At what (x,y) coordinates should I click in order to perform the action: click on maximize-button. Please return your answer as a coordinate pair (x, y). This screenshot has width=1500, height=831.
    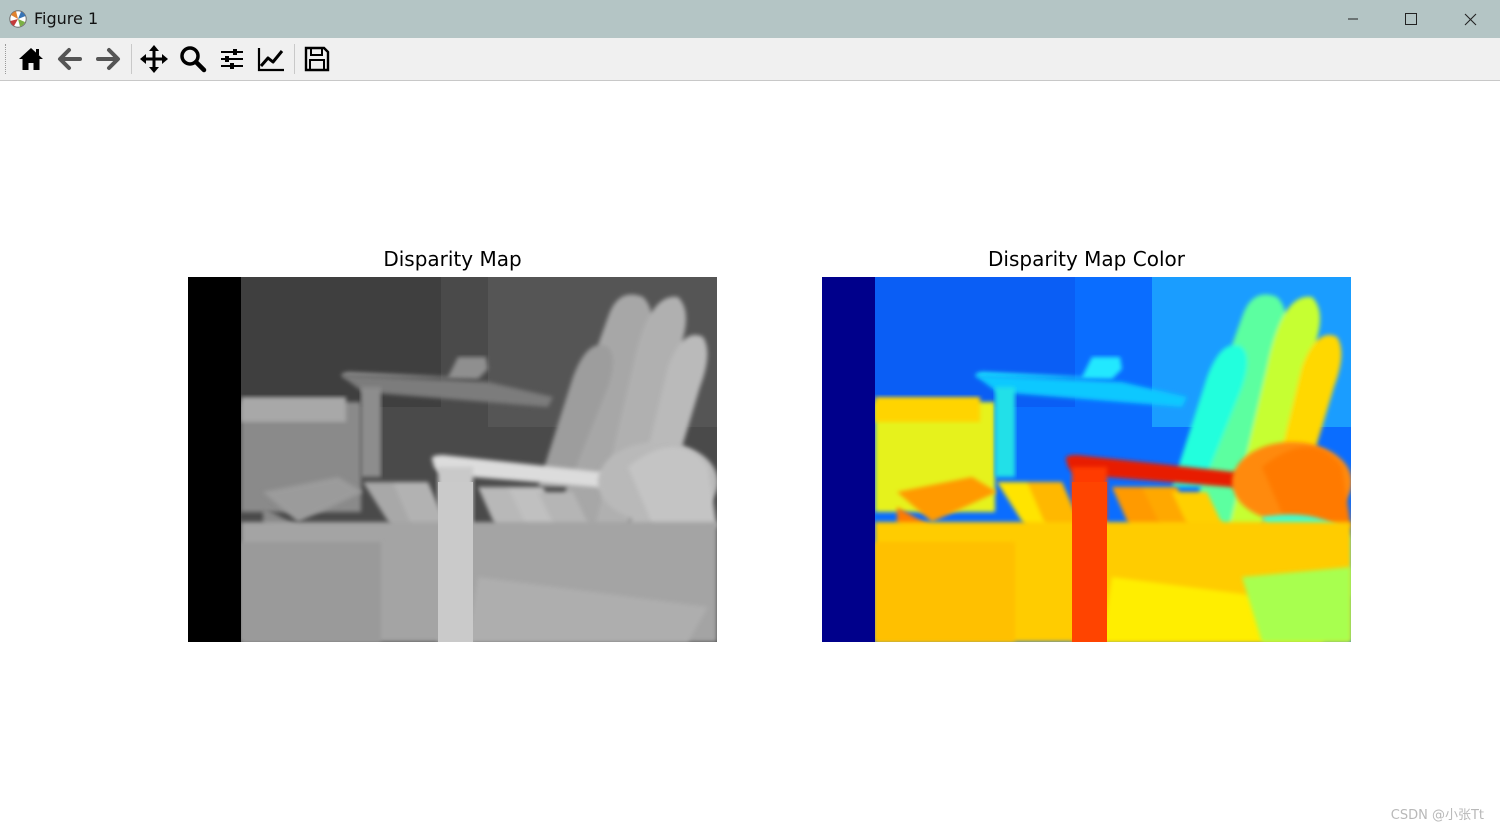
    Looking at the image, I should click on (1411, 19).